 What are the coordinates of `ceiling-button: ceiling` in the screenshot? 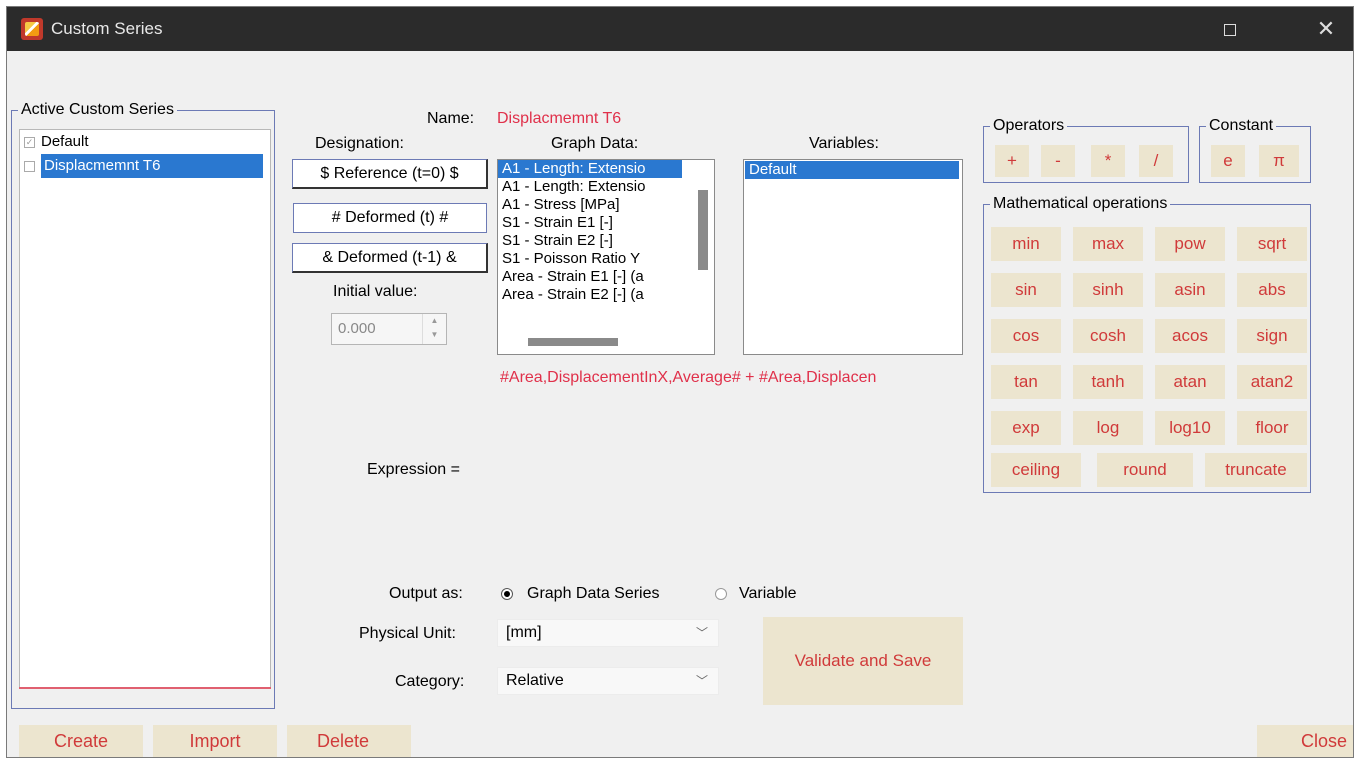 It's located at (1036, 470).